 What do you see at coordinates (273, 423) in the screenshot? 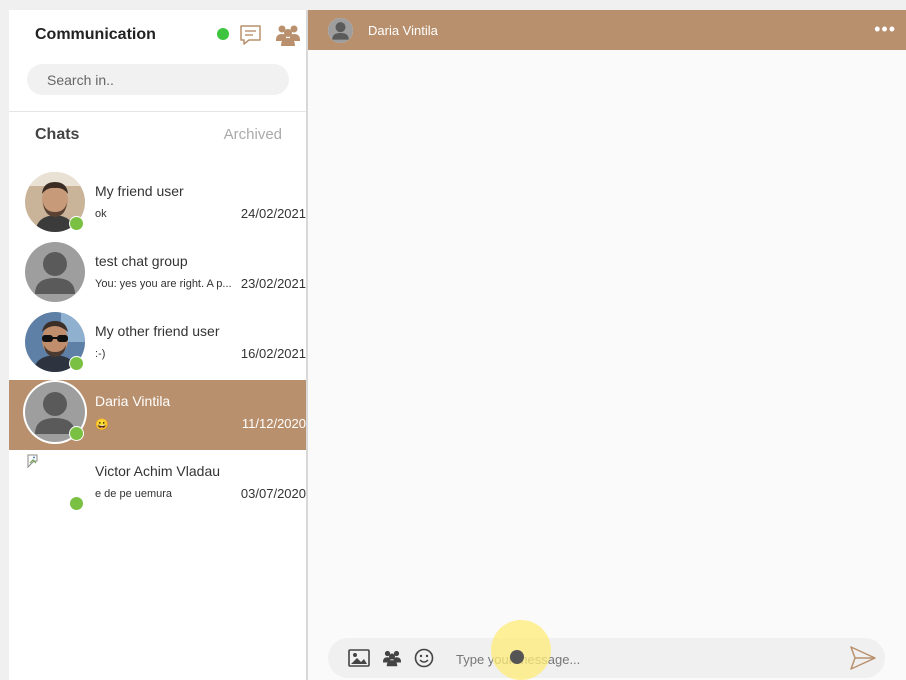
I see `chat-date: 11/12/2020` at bounding box center [273, 423].